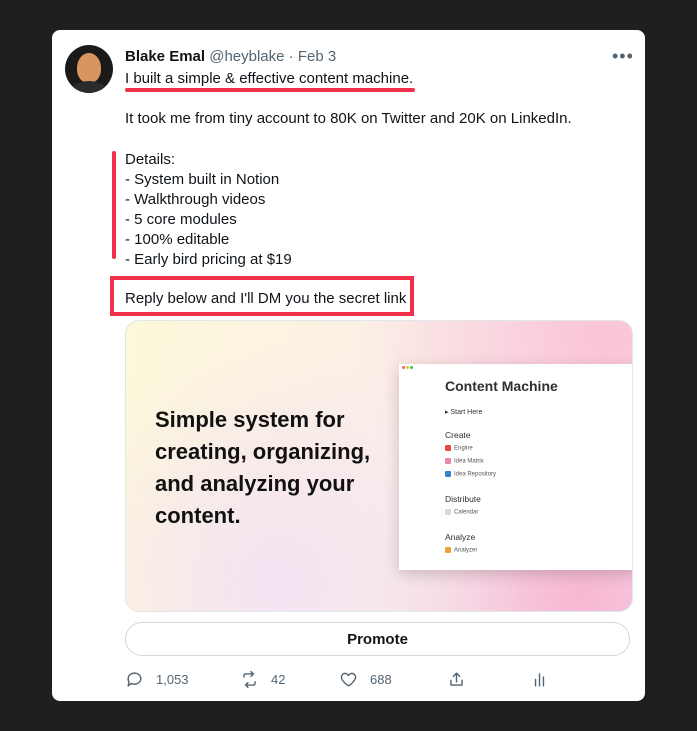  What do you see at coordinates (249, 679) in the screenshot?
I see `retweet-icon` at bounding box center [249, 679].